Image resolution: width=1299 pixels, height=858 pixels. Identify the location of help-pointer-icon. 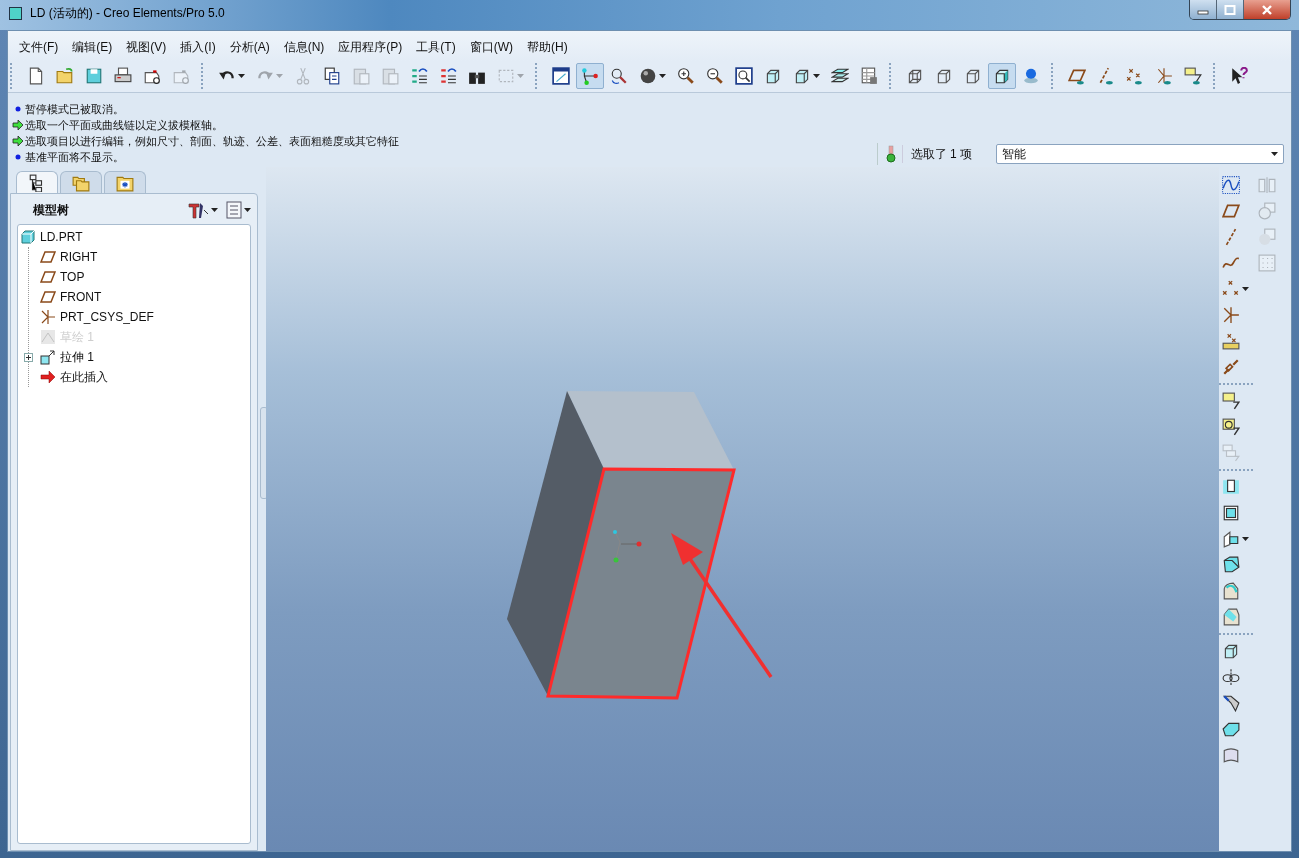
(1239, 76).